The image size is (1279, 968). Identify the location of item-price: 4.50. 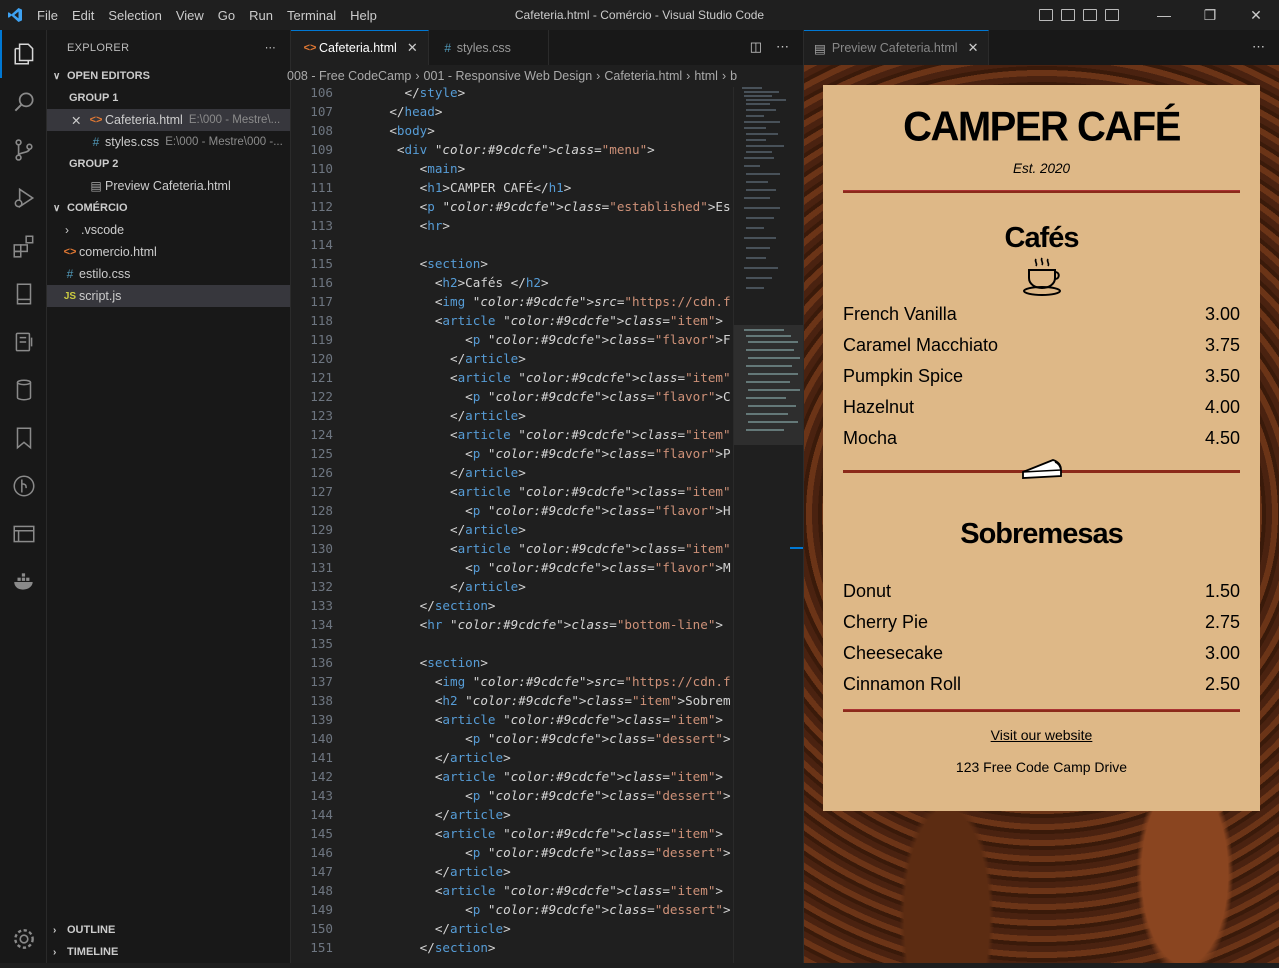
(1222, 438).